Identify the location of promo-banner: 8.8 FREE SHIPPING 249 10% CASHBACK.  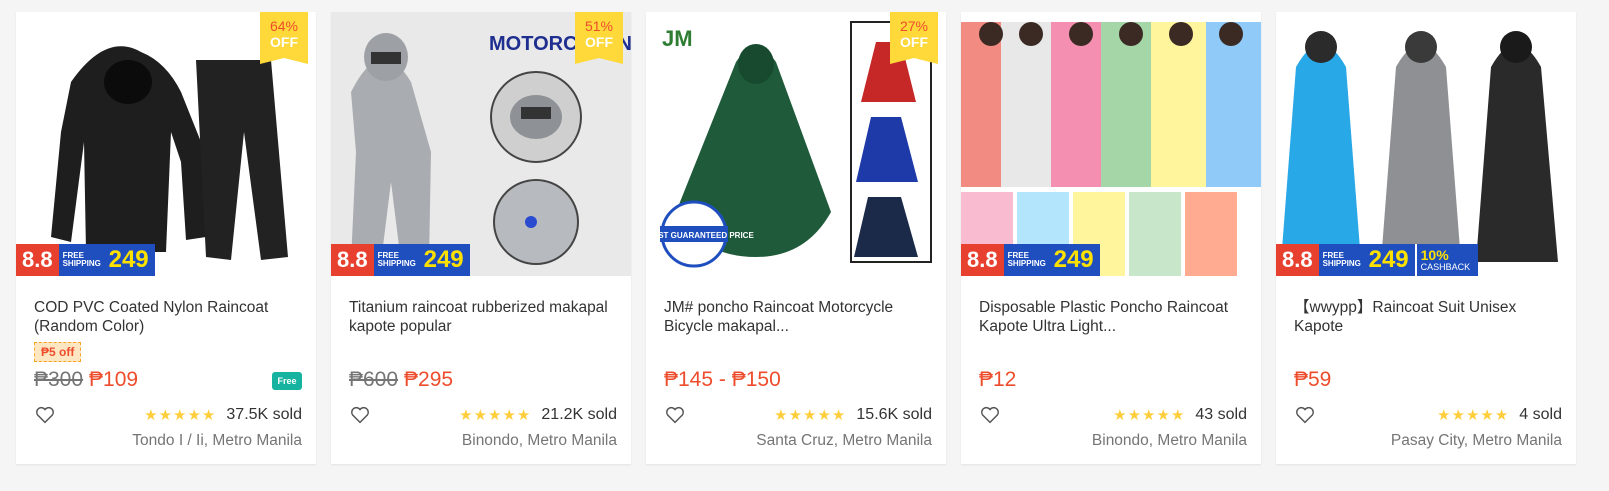
(1377, 260).